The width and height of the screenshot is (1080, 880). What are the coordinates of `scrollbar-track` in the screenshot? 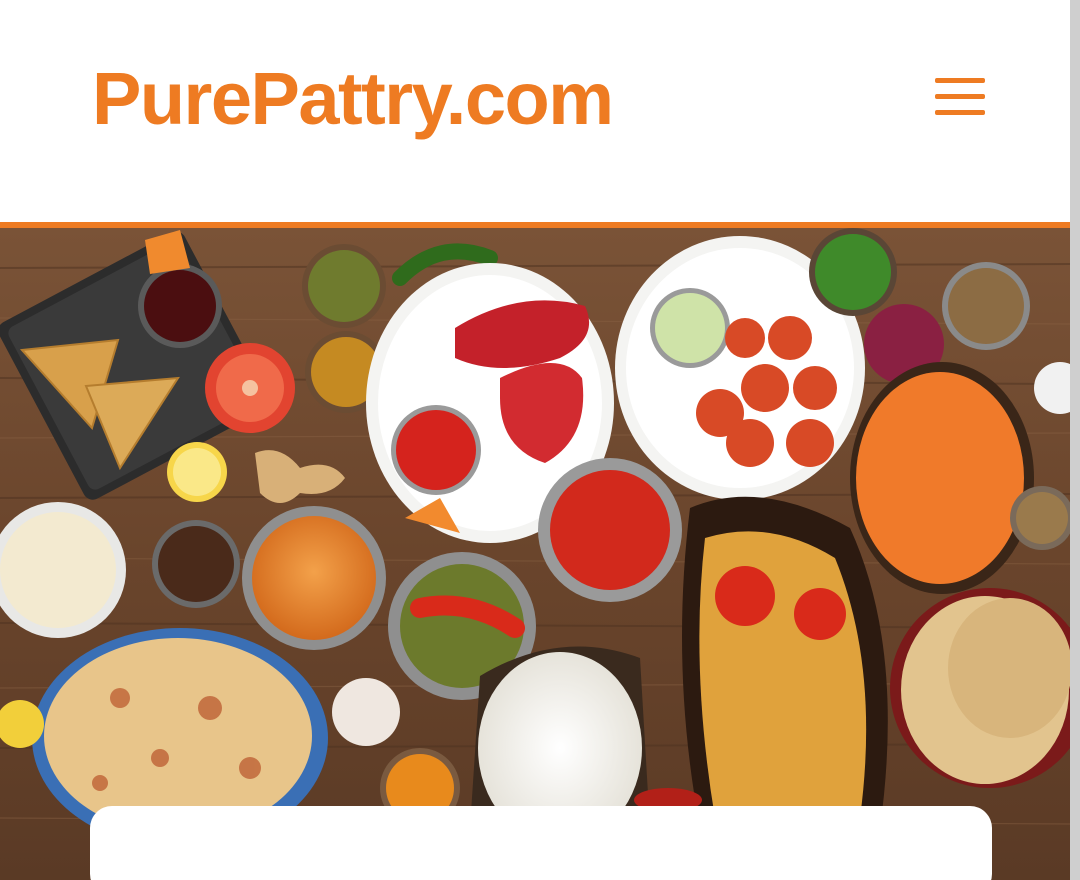 It's located at (1075, 440).